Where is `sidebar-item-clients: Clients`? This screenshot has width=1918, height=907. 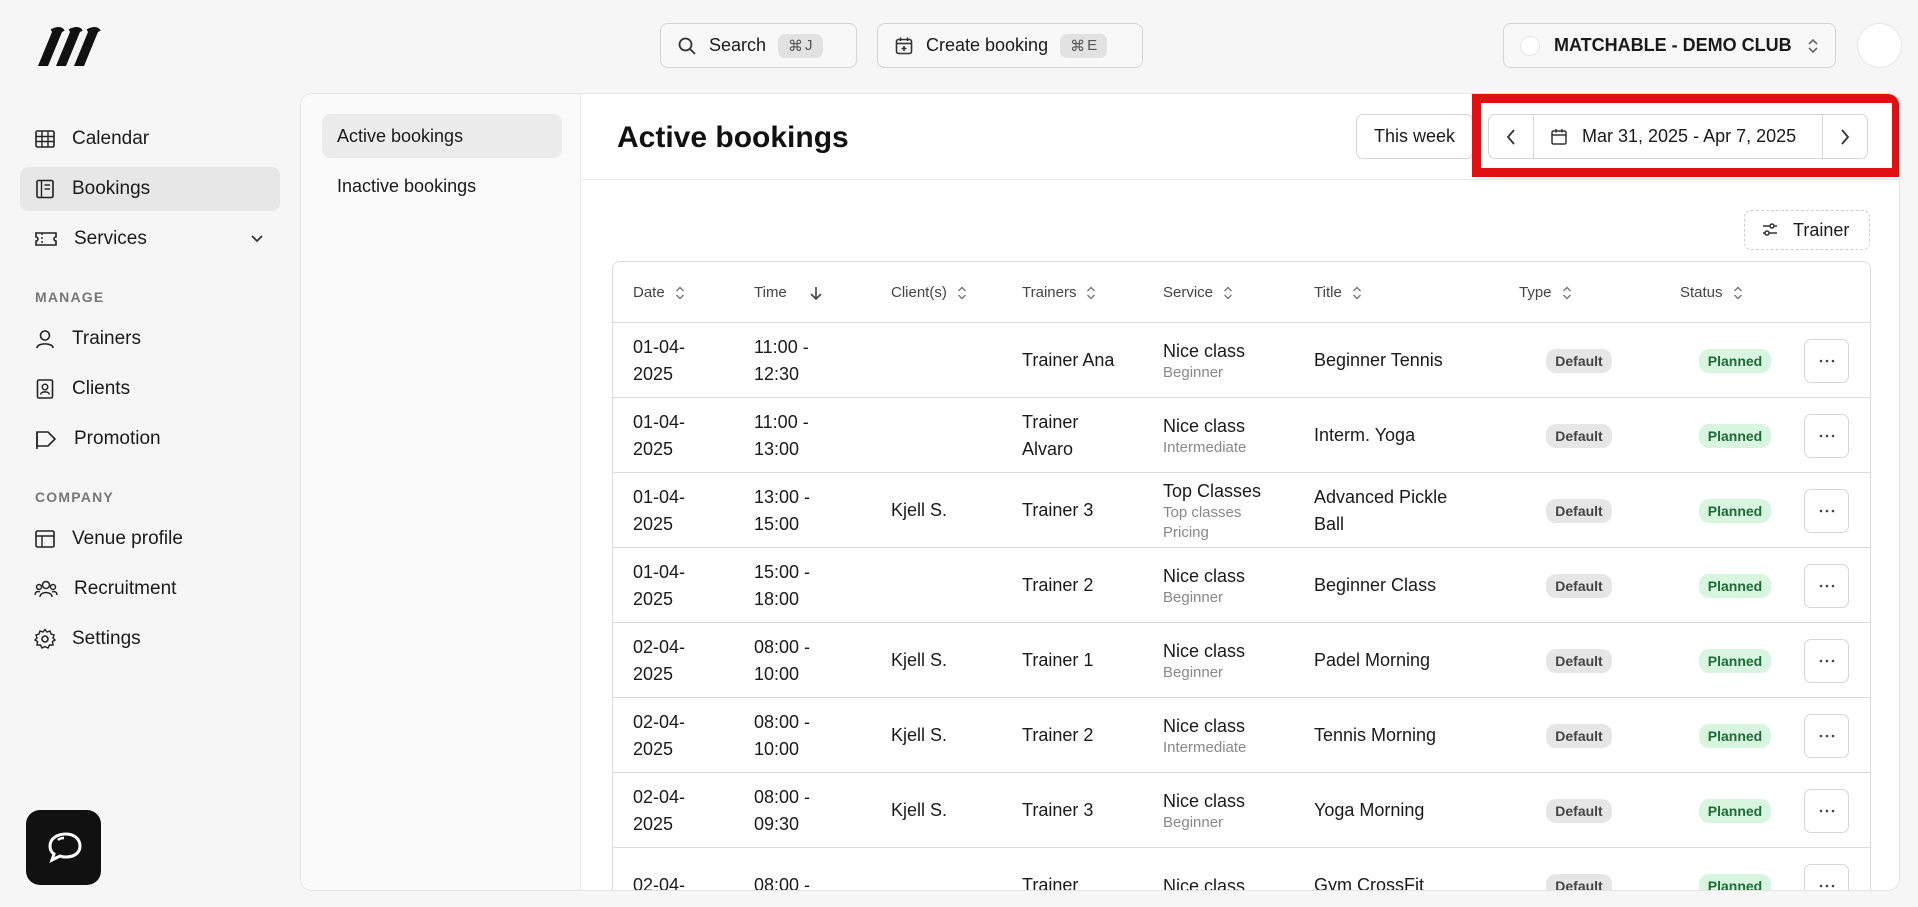
sidebar-item-clients: Clients is located at coordinates (150, 389).